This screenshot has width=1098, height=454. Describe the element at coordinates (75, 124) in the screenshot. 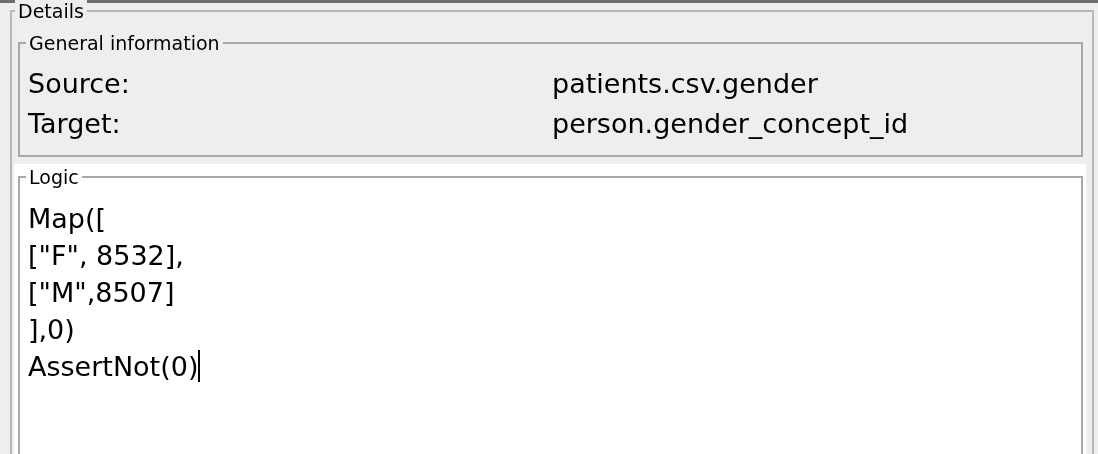

I see `field-label: Target:` at that location.